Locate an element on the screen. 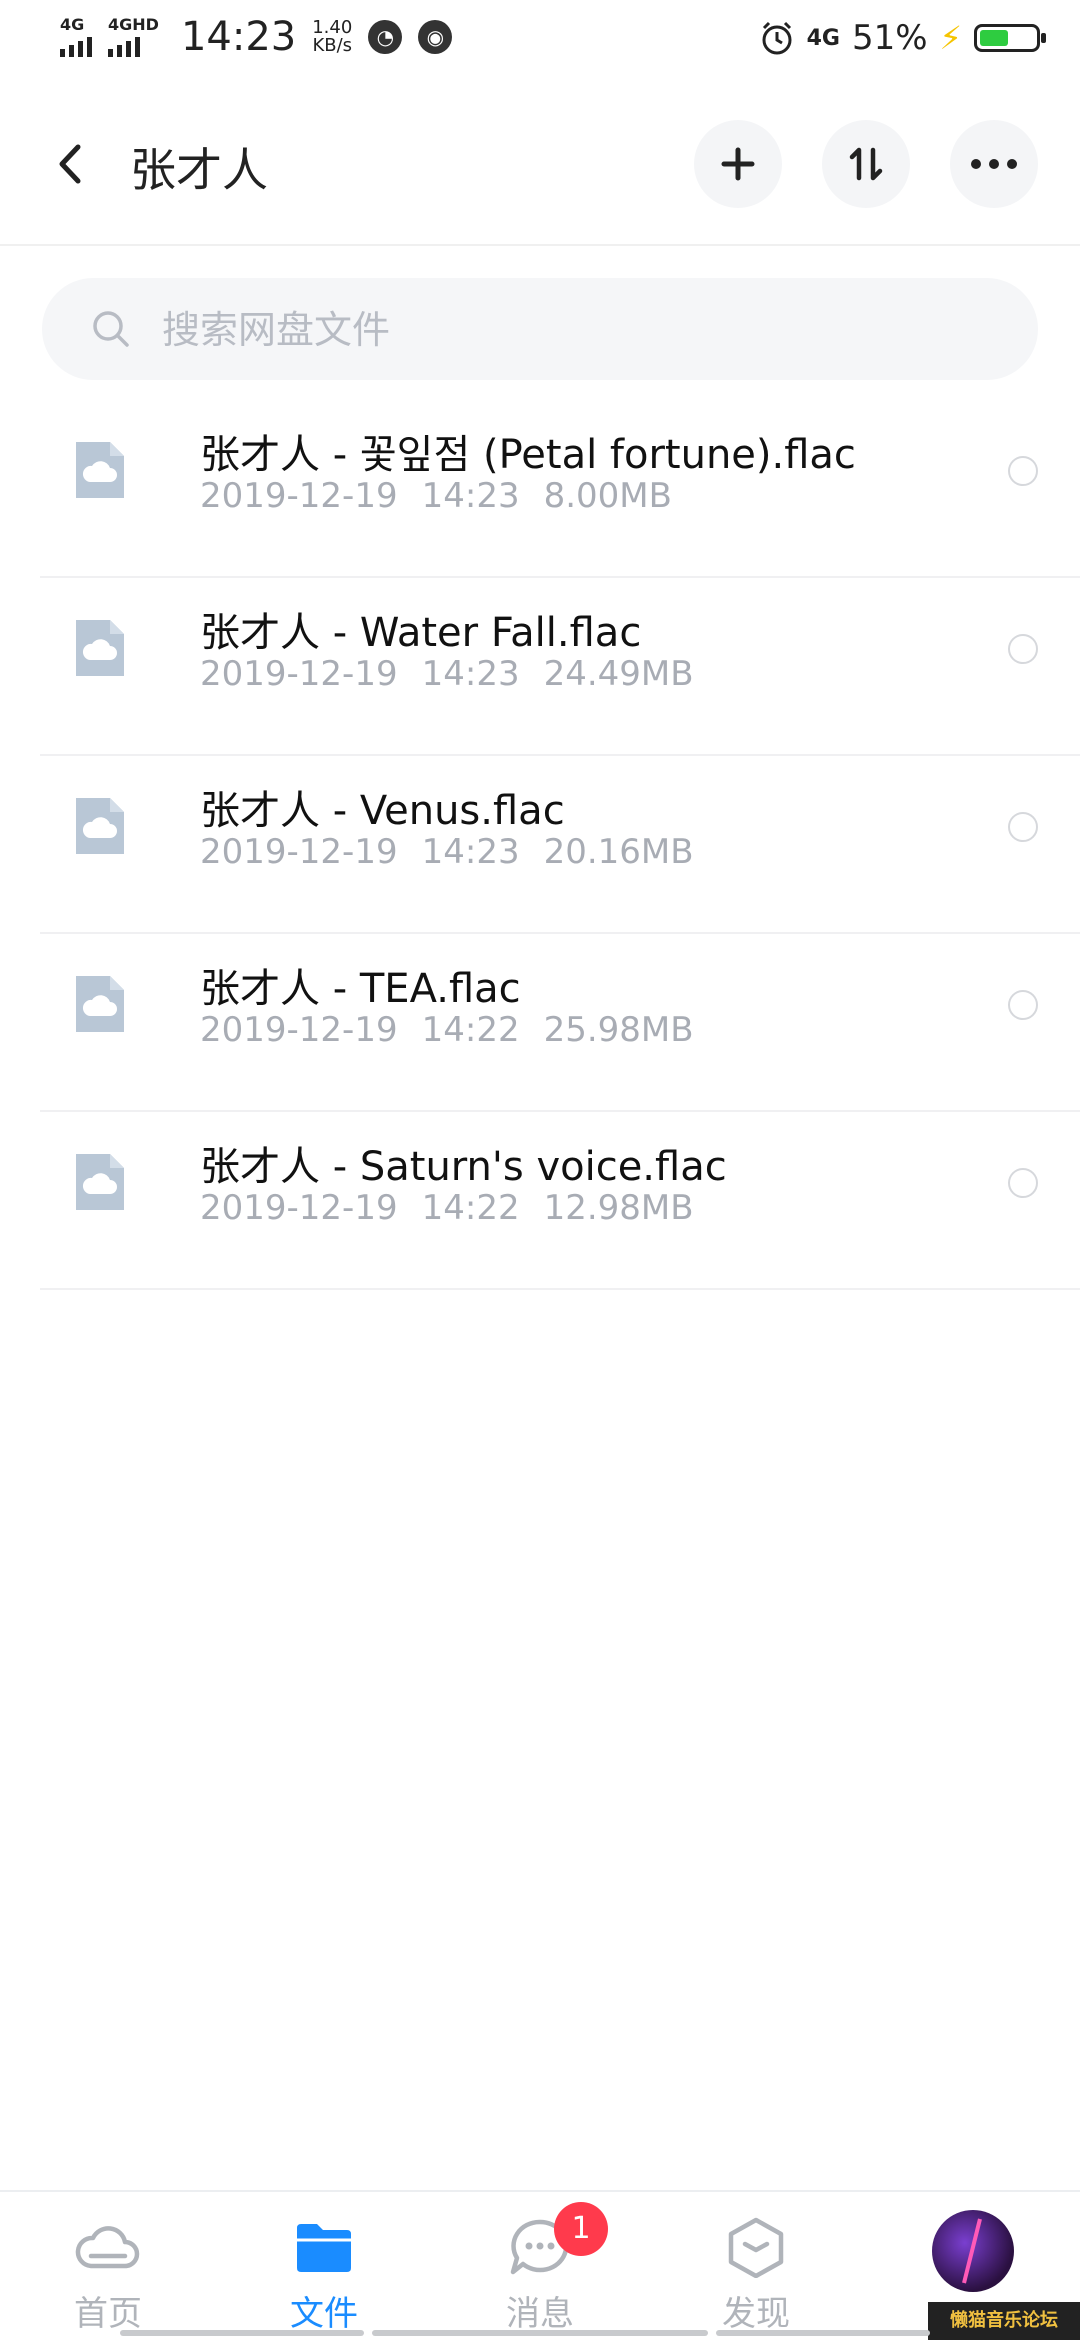 Image resolution: width=1080 pixels, height=2346 pixels. sort-icon is located at coordinates (866, 164).